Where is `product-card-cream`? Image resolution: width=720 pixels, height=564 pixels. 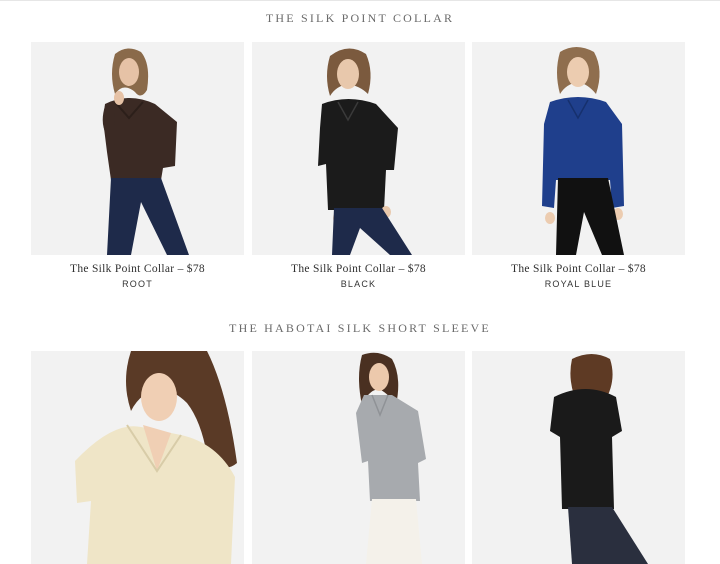
product-card-cream is located at coordinates (137, 457).